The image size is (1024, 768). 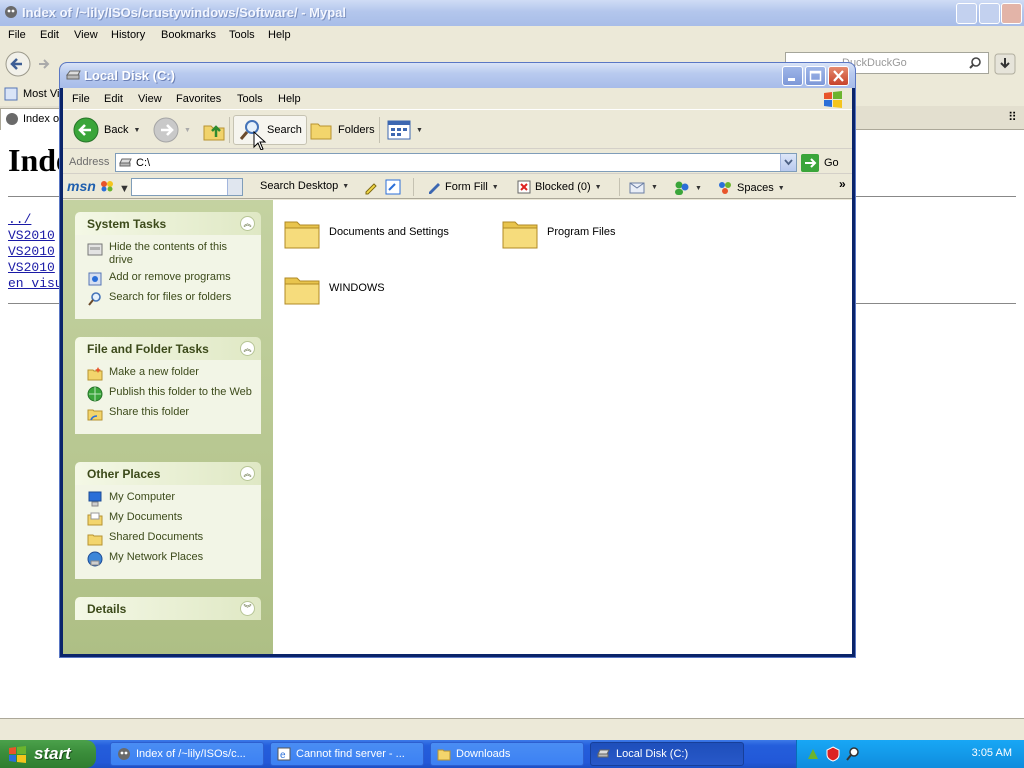 I want to click on go-button: Go, so click(x=820, y=162).